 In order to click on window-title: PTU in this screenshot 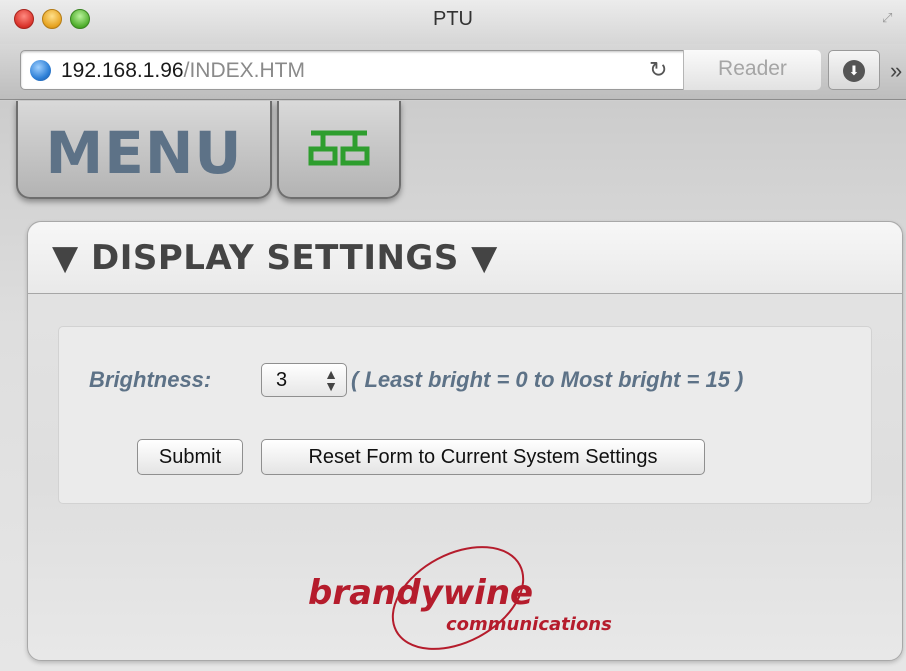, I will do `click(453, 19)`.